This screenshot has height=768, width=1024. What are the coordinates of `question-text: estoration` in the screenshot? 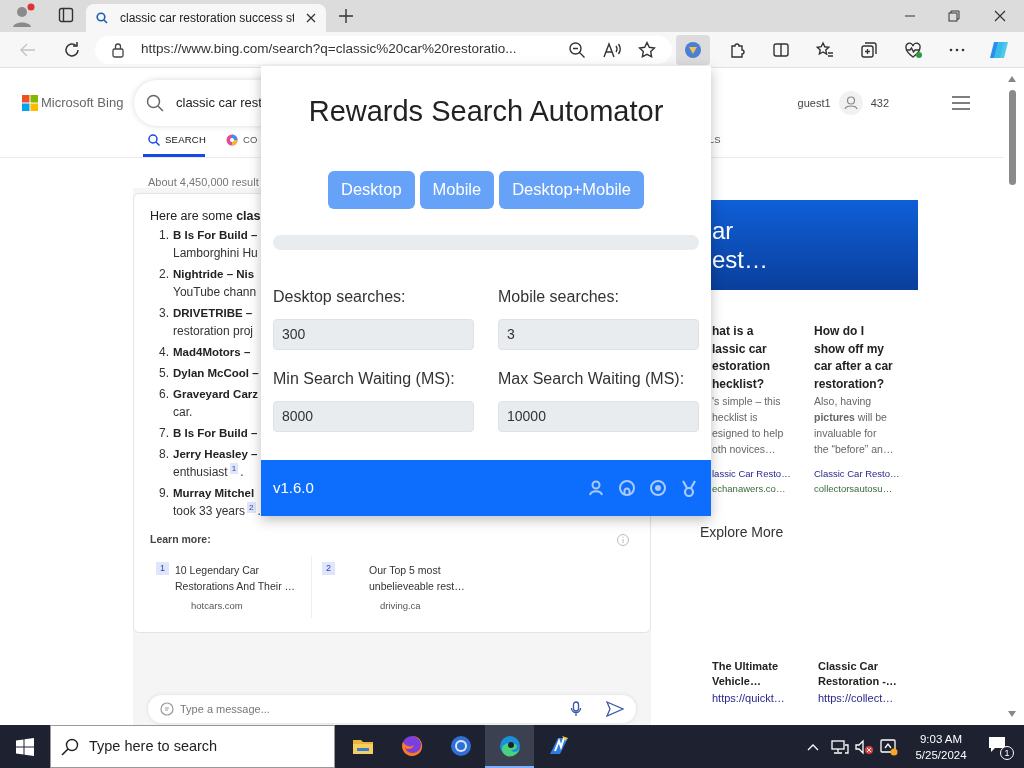 It's located at (741, 366).